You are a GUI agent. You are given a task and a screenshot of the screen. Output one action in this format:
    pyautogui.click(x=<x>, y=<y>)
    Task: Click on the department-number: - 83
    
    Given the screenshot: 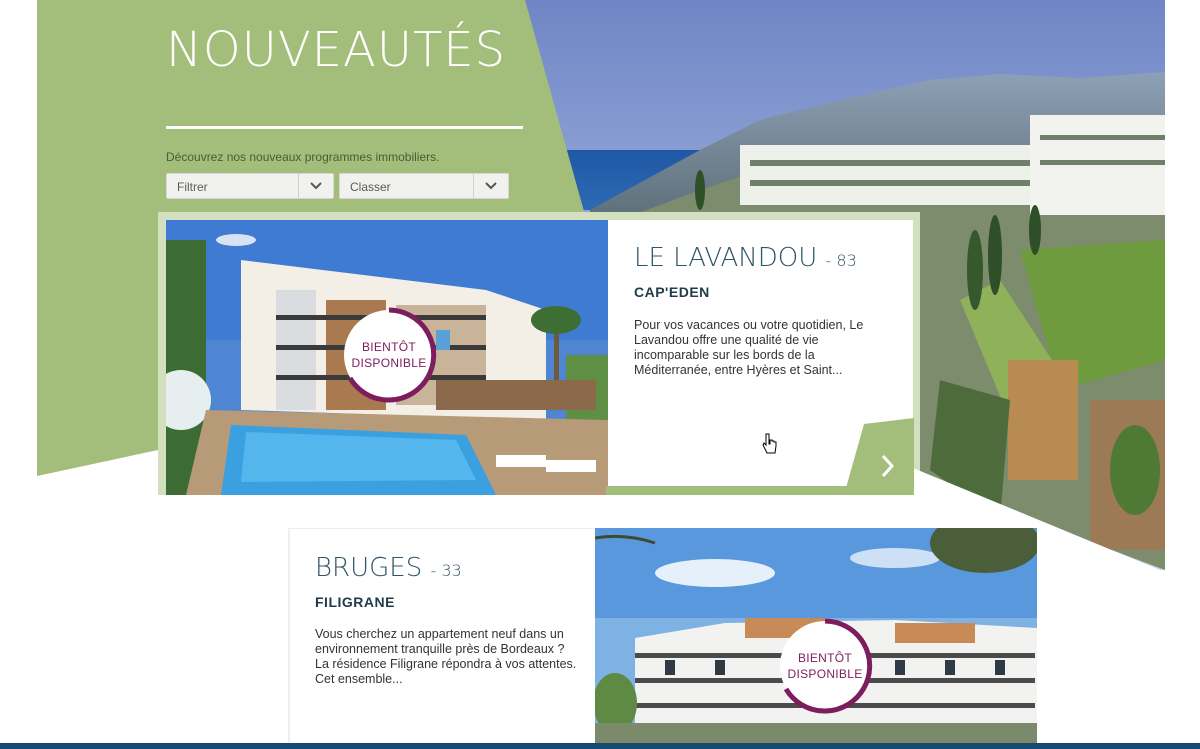 What is the action you would take?
    pyautogui.click(x=841, y=260)
    